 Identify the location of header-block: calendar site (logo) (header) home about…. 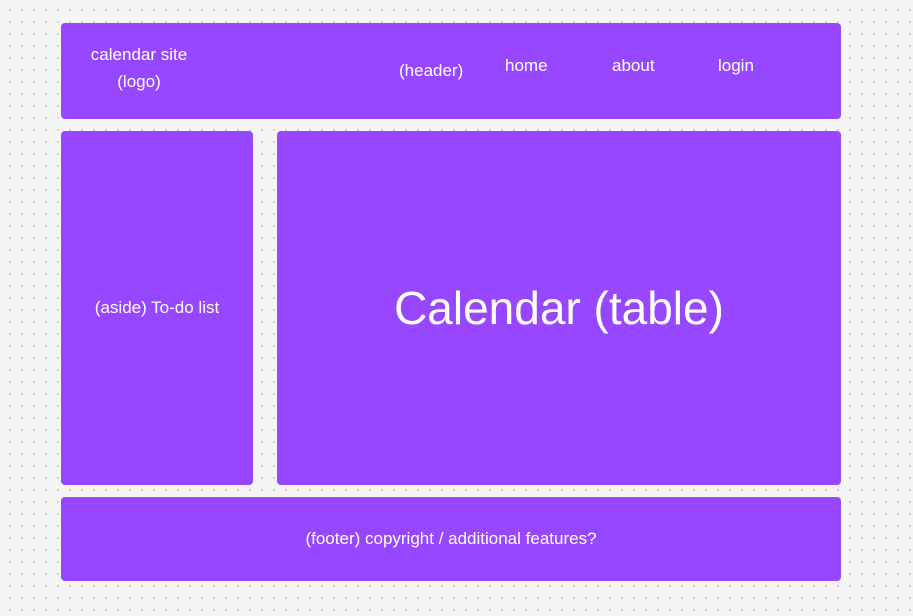
(451, 71).